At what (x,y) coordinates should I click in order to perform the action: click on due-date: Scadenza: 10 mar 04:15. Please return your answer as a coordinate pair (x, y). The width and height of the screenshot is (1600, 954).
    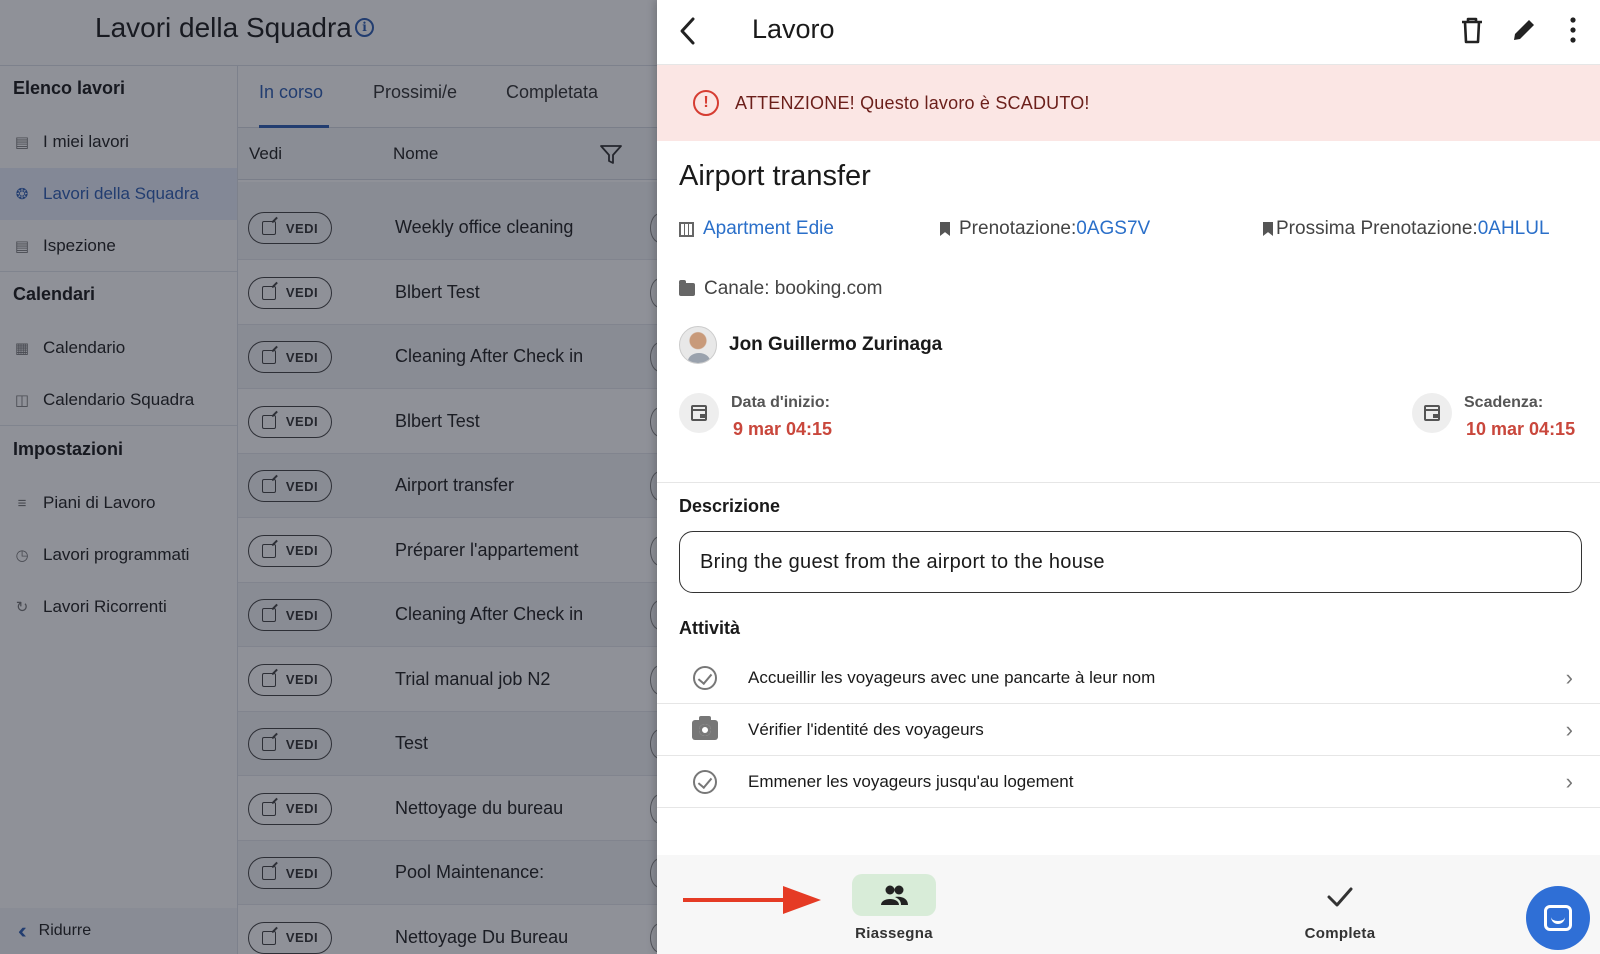
    Looking at the image, I should click on (1493, 416).